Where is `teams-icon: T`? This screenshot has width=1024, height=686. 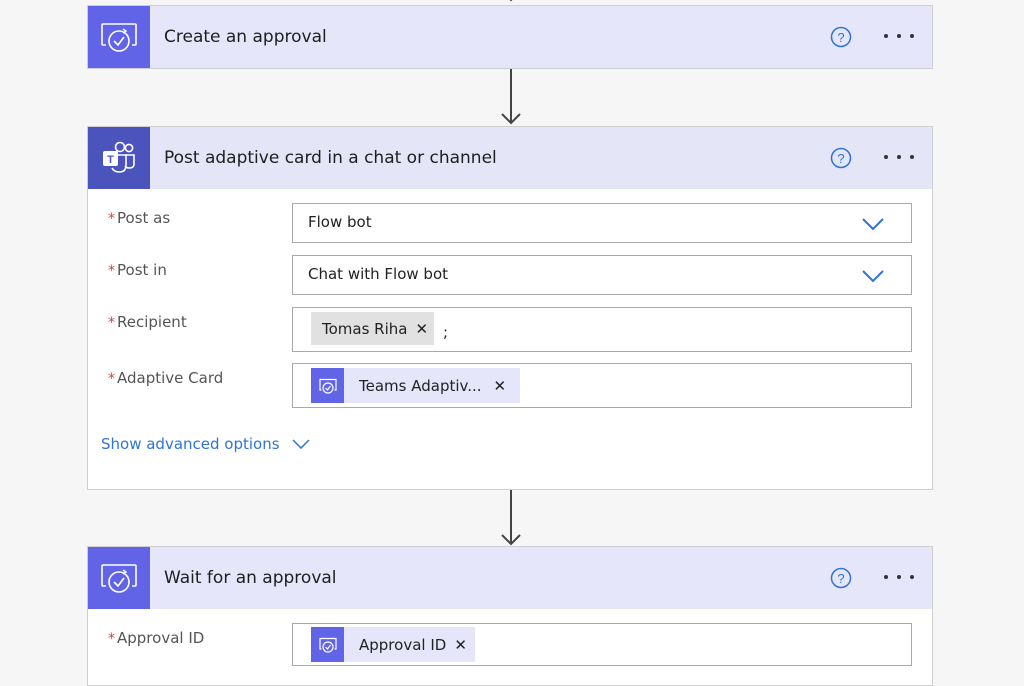 teams-icon: T is located at coordinates (119, 158).